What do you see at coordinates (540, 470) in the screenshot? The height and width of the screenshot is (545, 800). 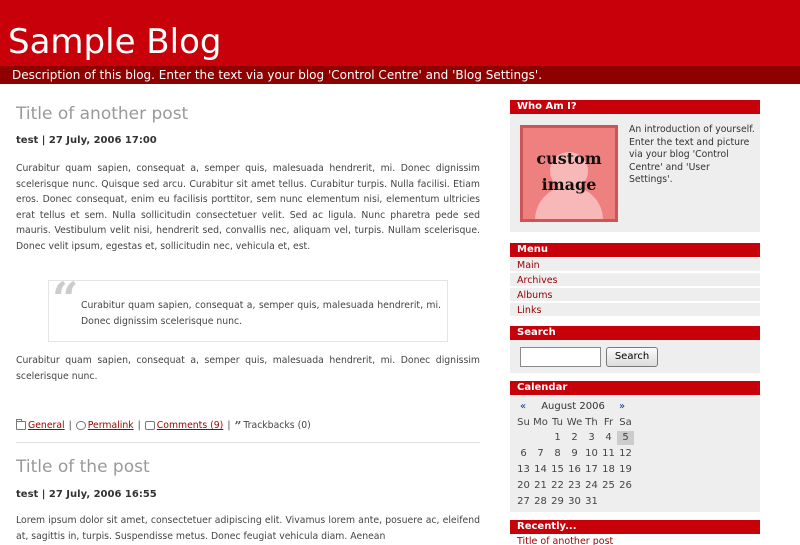 I see `calendar-day: 14` at bounding box center [540, 470].